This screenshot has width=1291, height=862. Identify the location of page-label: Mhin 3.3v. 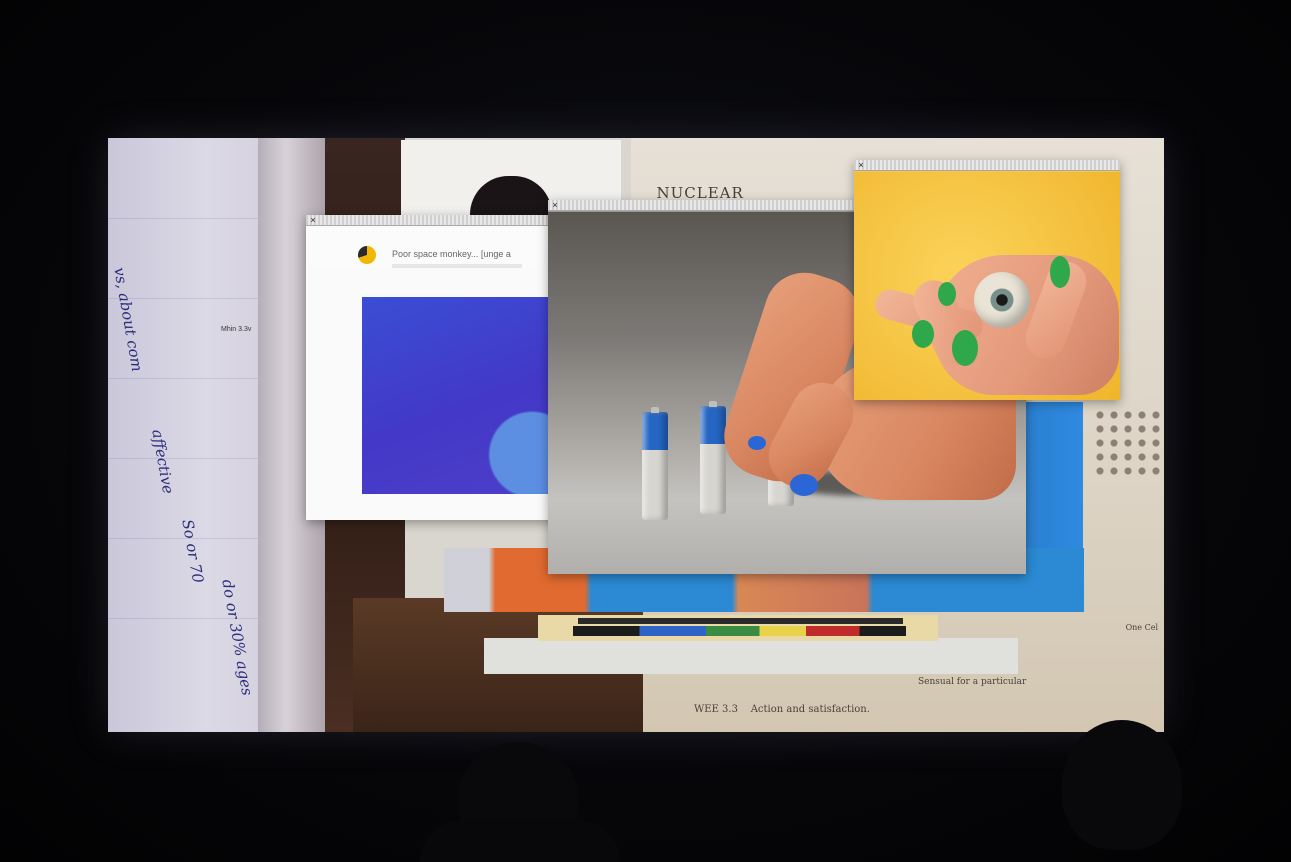
(236, 329).